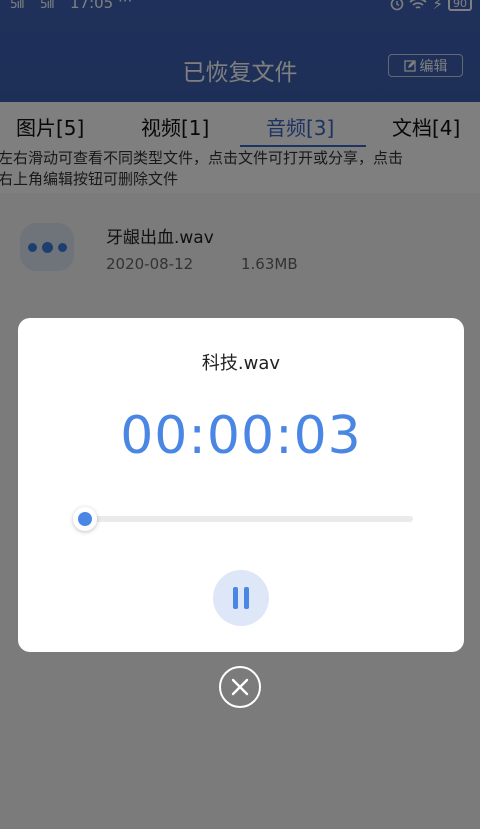 The image size is (480, 829). I want to click on close-icon, so click(240, 687).